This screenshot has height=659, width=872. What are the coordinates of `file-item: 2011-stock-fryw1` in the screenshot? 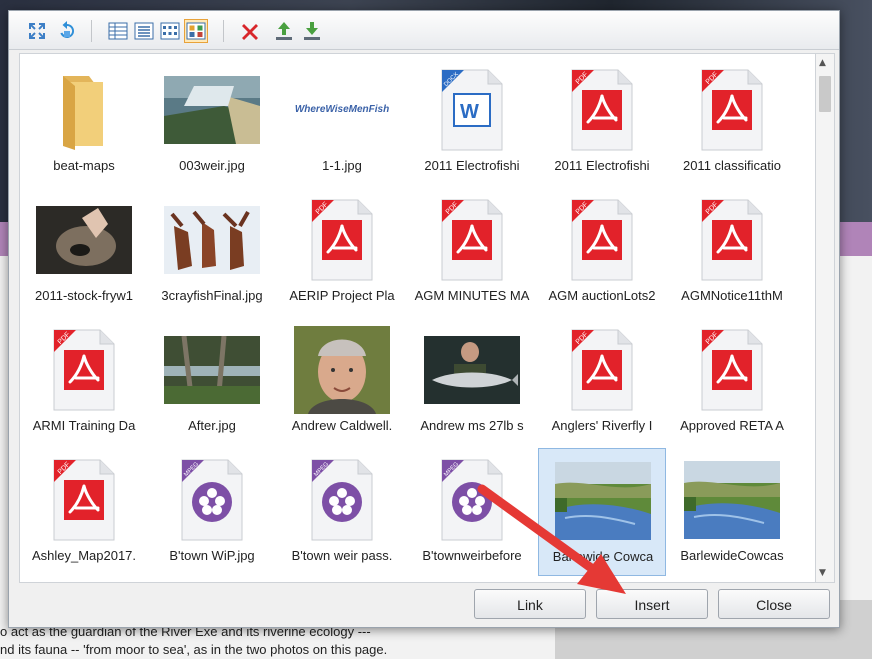 It's located at (84, 252).